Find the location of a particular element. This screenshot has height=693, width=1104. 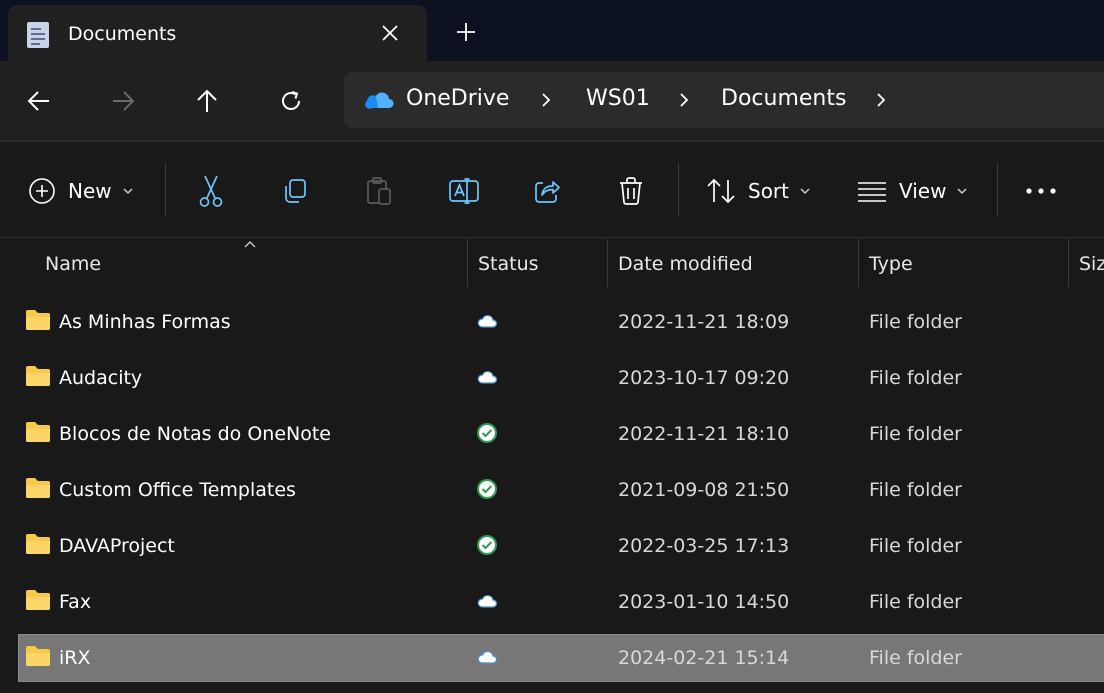

file-name: iRX is located at coordinates (75, 658).